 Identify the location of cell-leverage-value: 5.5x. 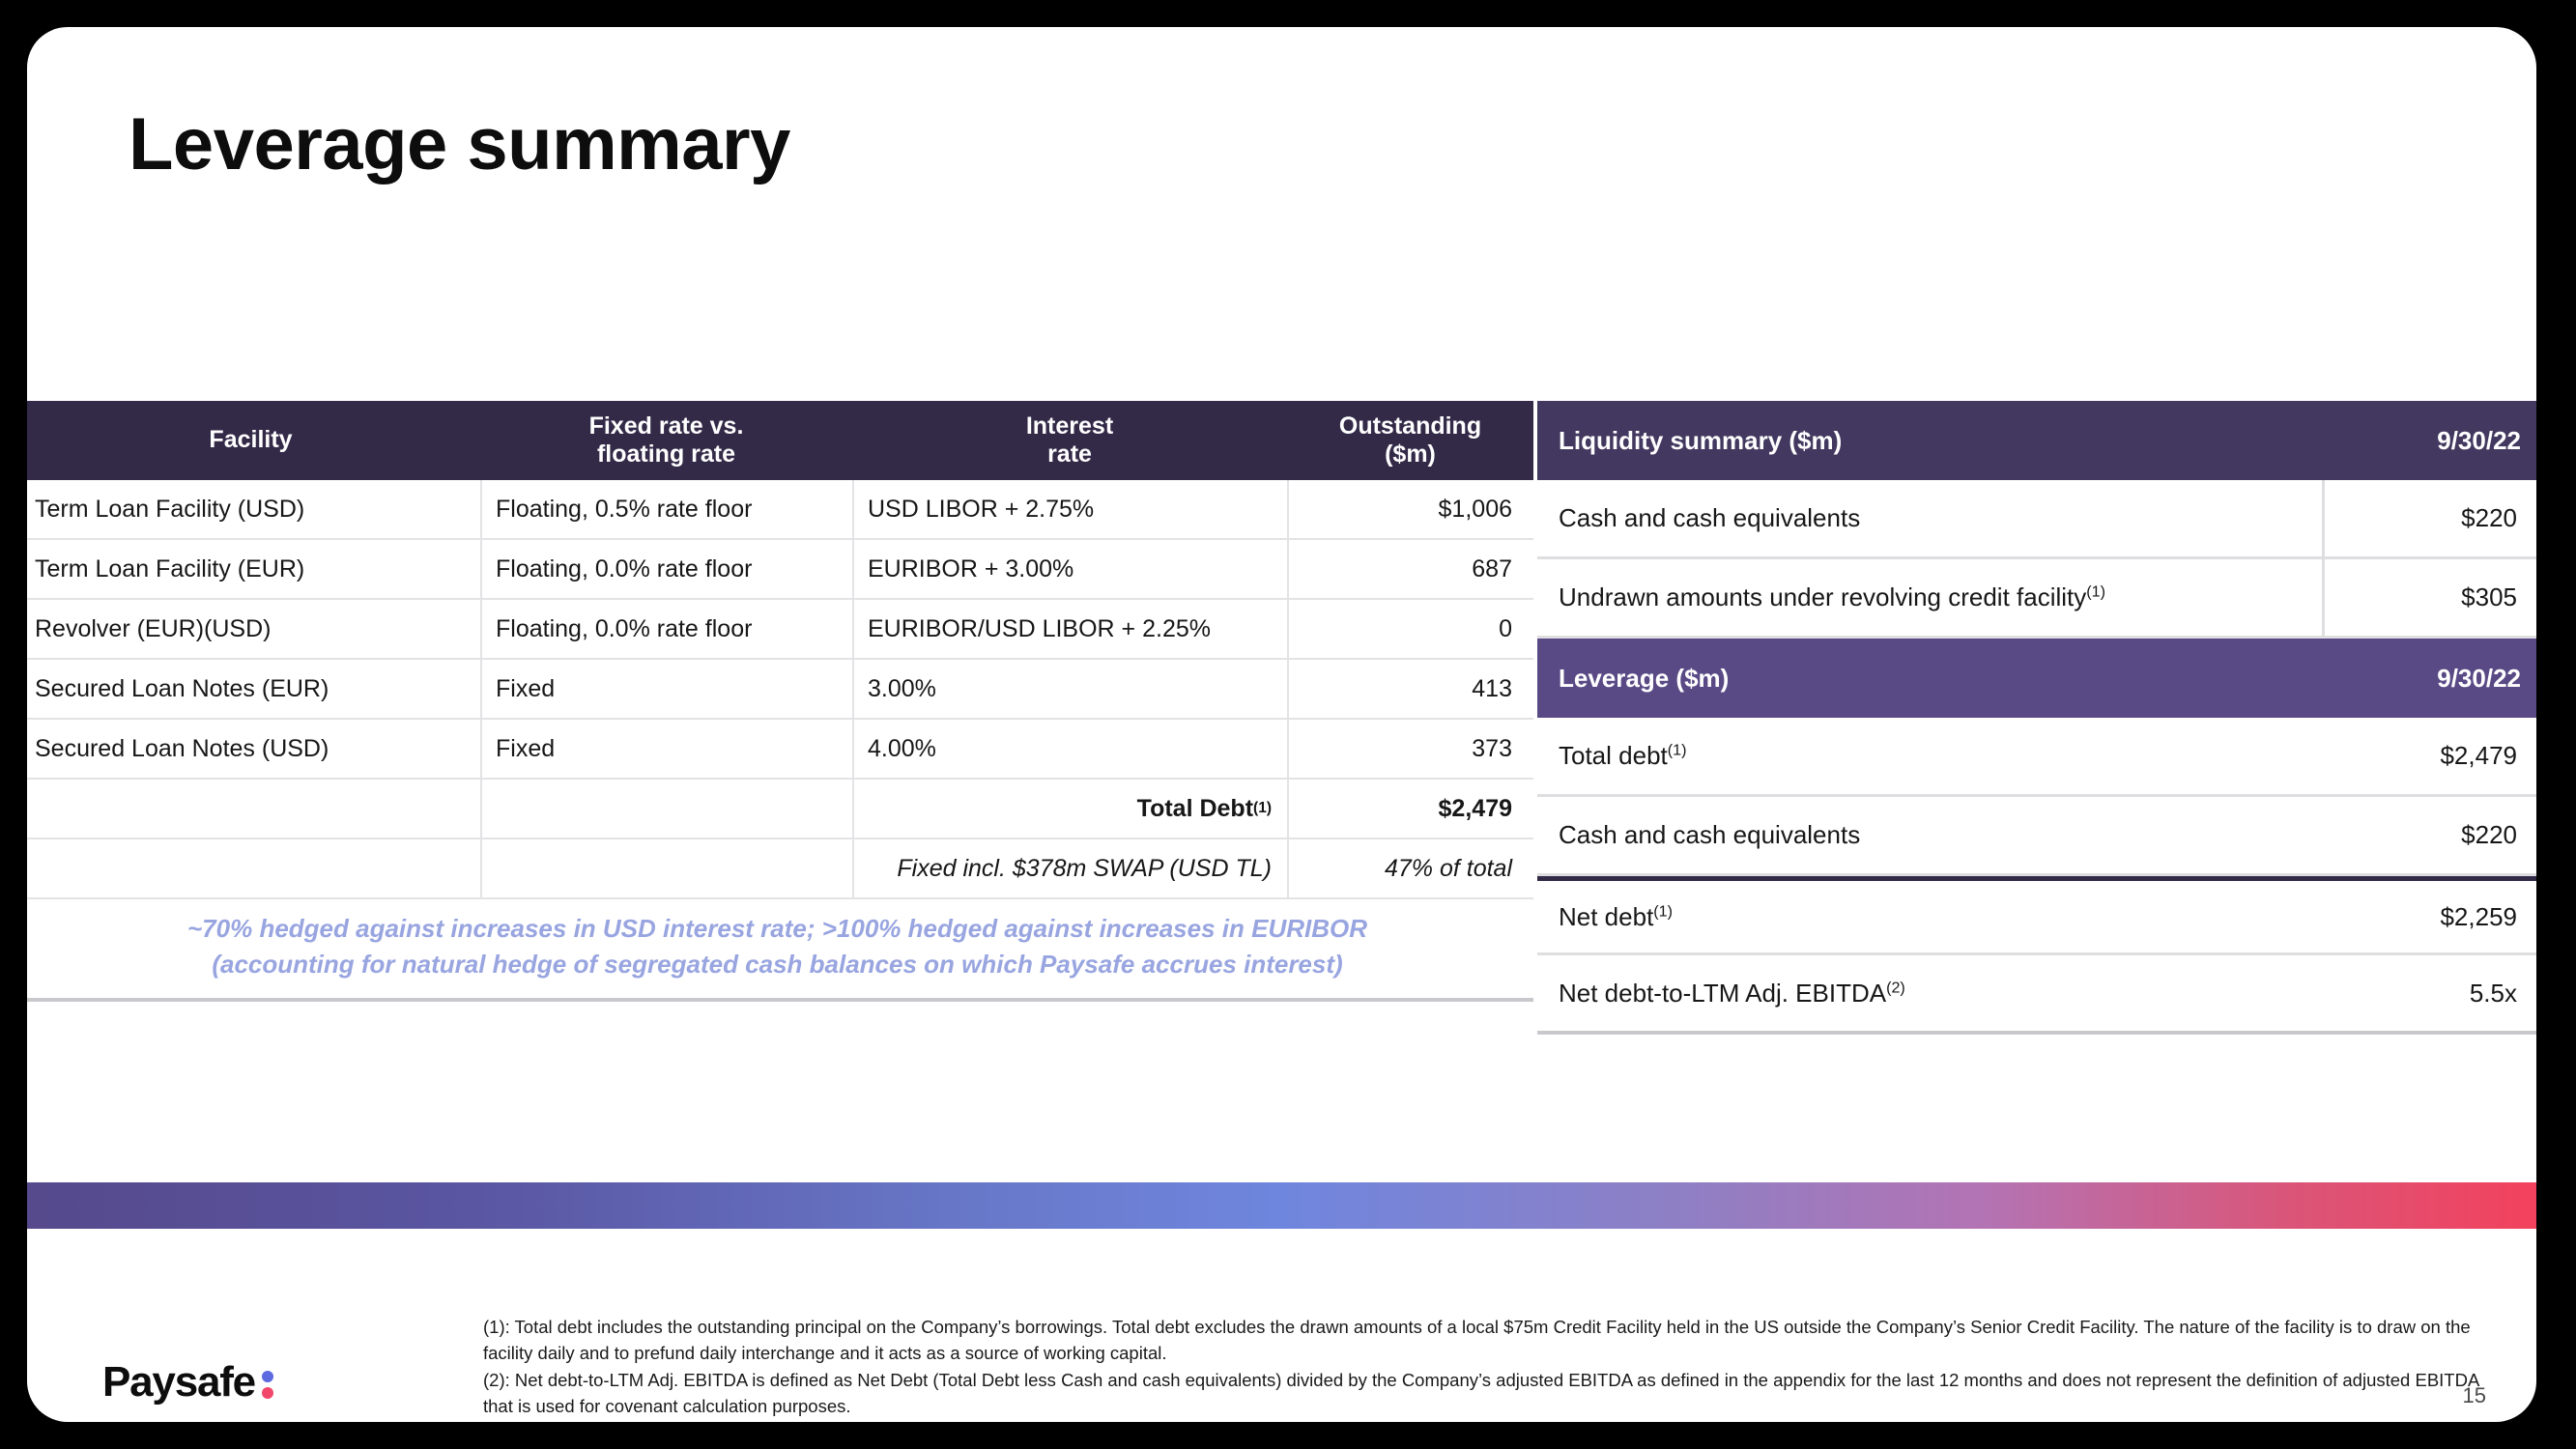
(2493, 993).